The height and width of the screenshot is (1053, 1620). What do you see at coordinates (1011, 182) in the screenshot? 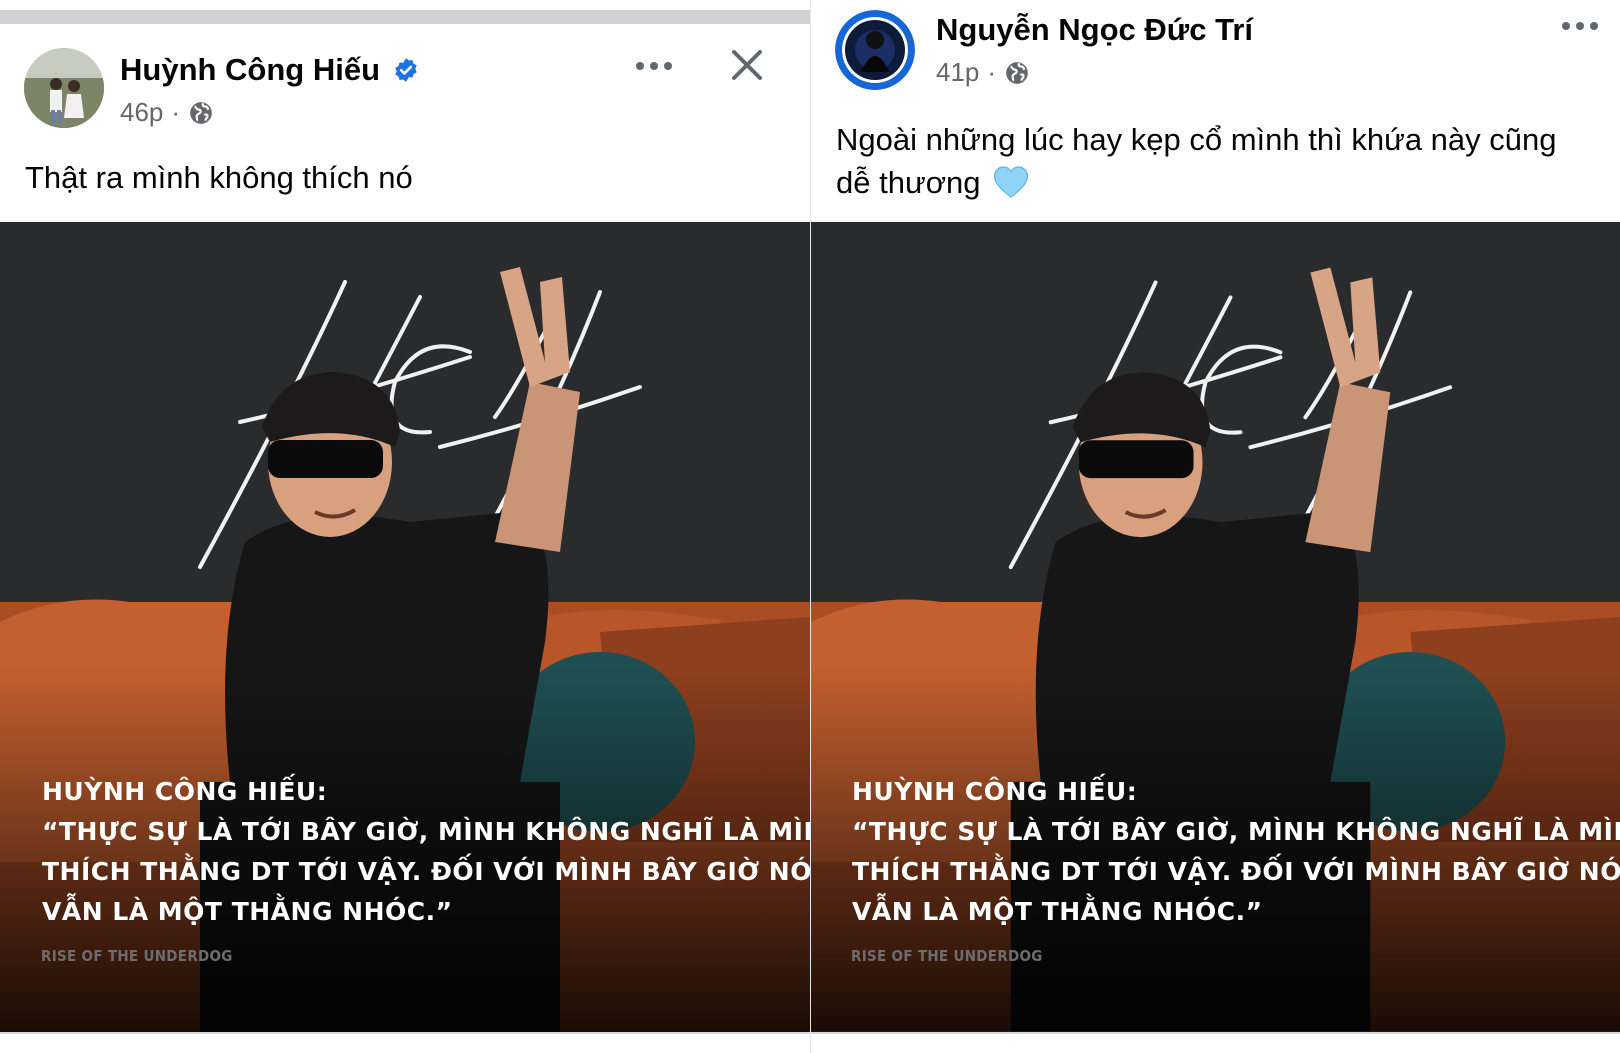
I see `light-blue-heart-icon` at bounding box center [1011, 182].